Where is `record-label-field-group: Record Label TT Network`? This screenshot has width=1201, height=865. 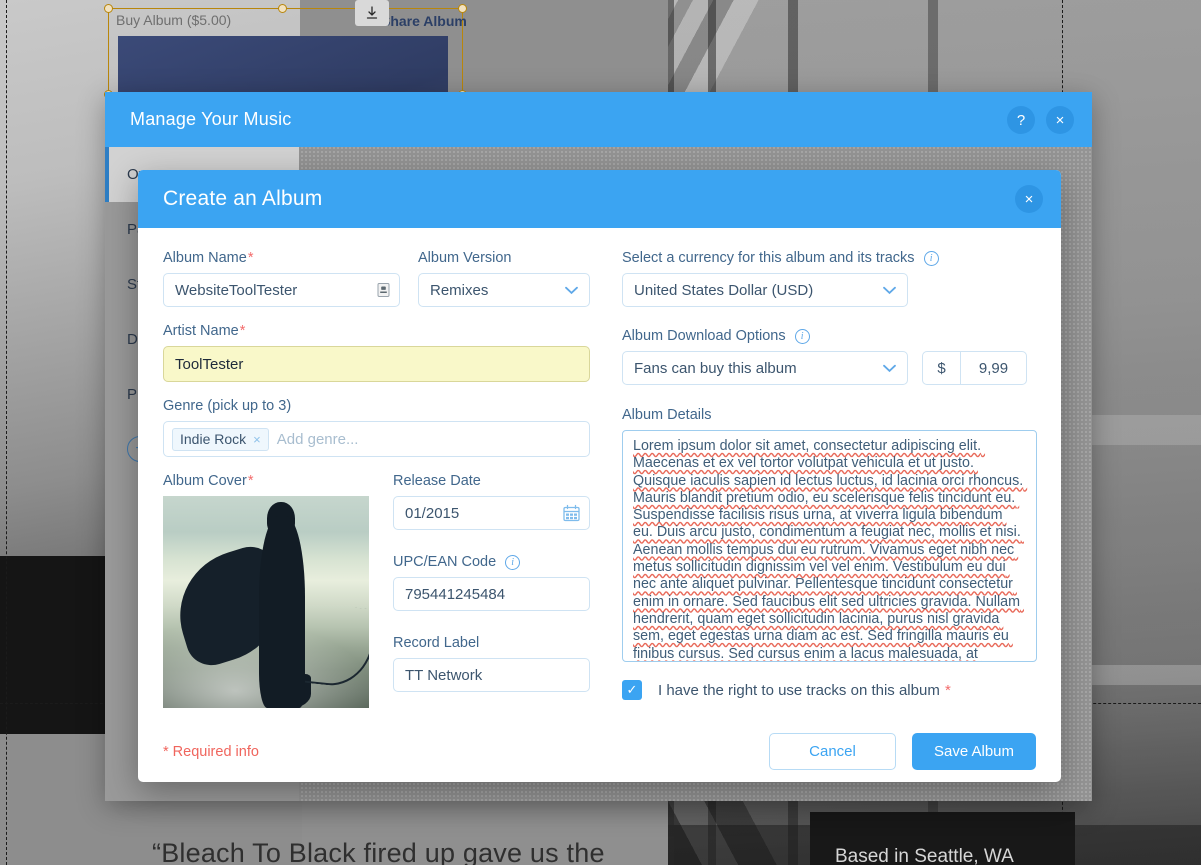
record-label-field-group: Record Label TT Network is located at coordinates (491, 663).